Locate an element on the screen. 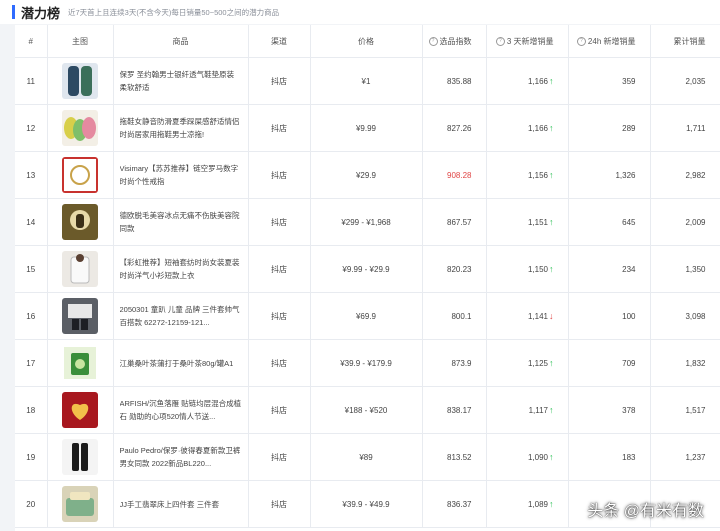 This screenshot has width=720, height=531. cell-index: 800.1 is located at coordinates (454, 316).